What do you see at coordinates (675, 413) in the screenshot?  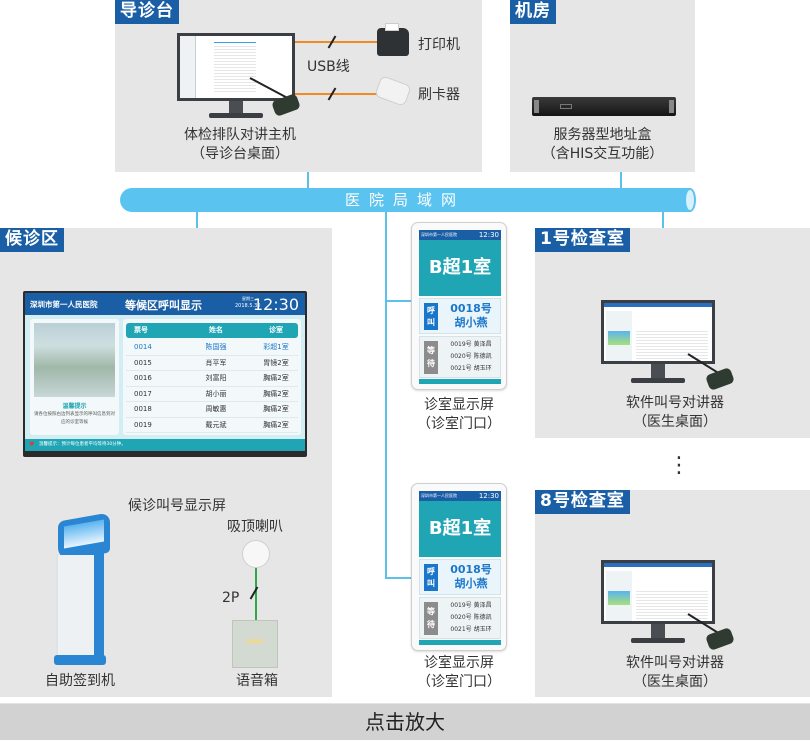 I see `room-1-caption: 软件叫号对讲器 （医生桌面）` at bounding box center [675, 413].